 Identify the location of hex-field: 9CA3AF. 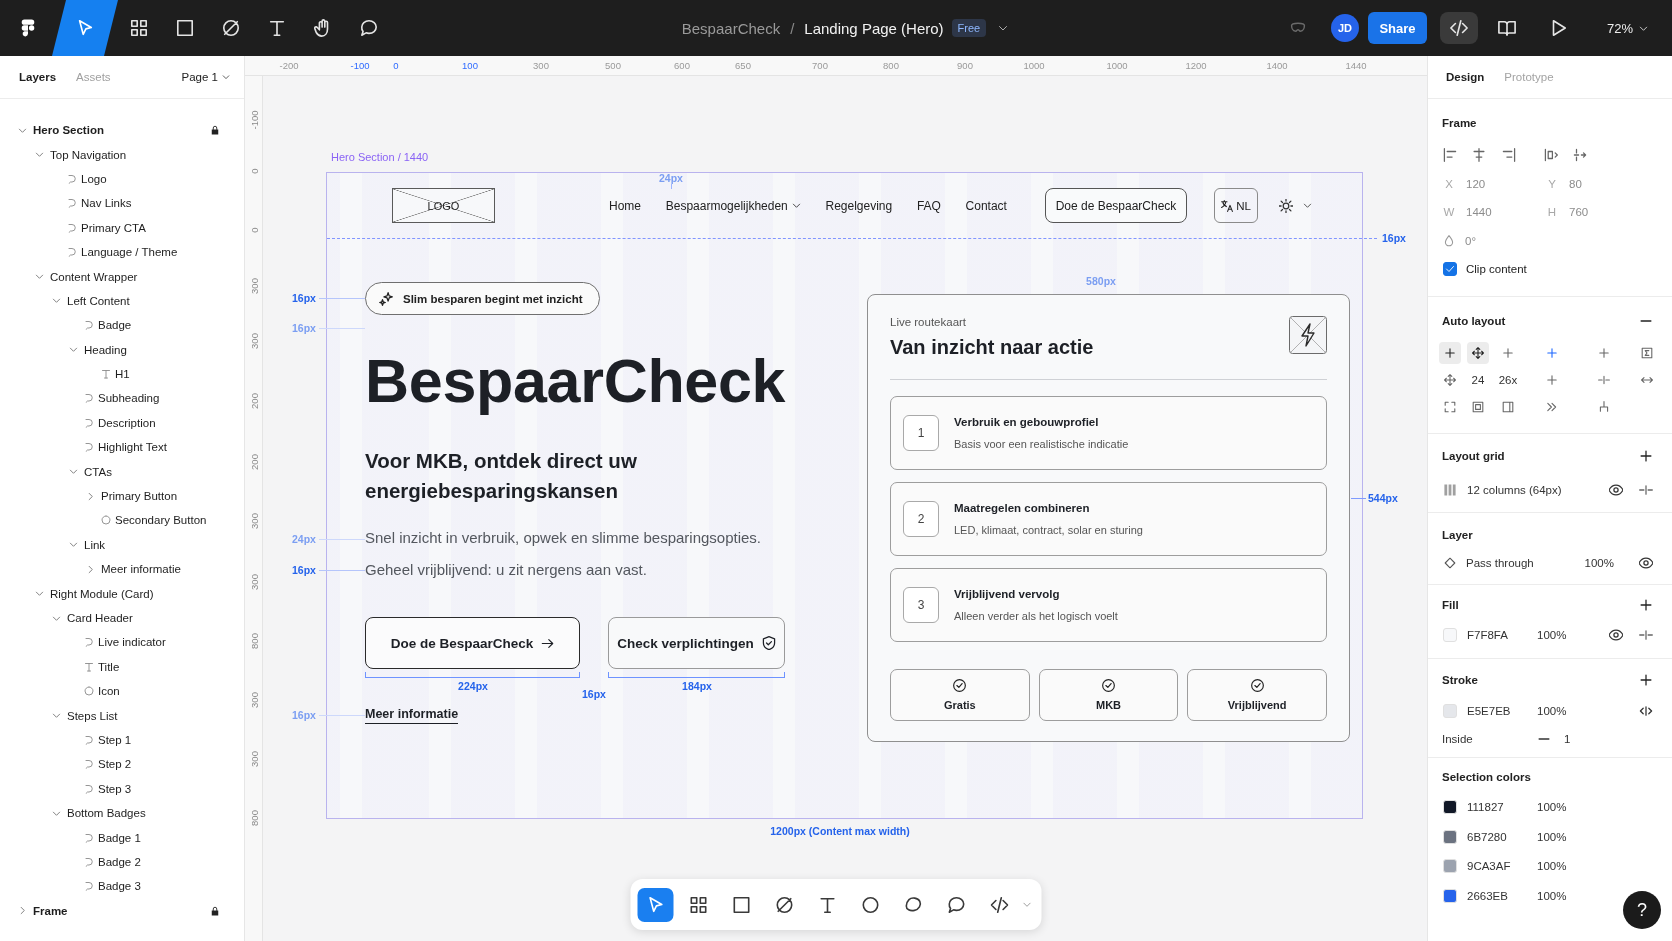
(1497, 866).